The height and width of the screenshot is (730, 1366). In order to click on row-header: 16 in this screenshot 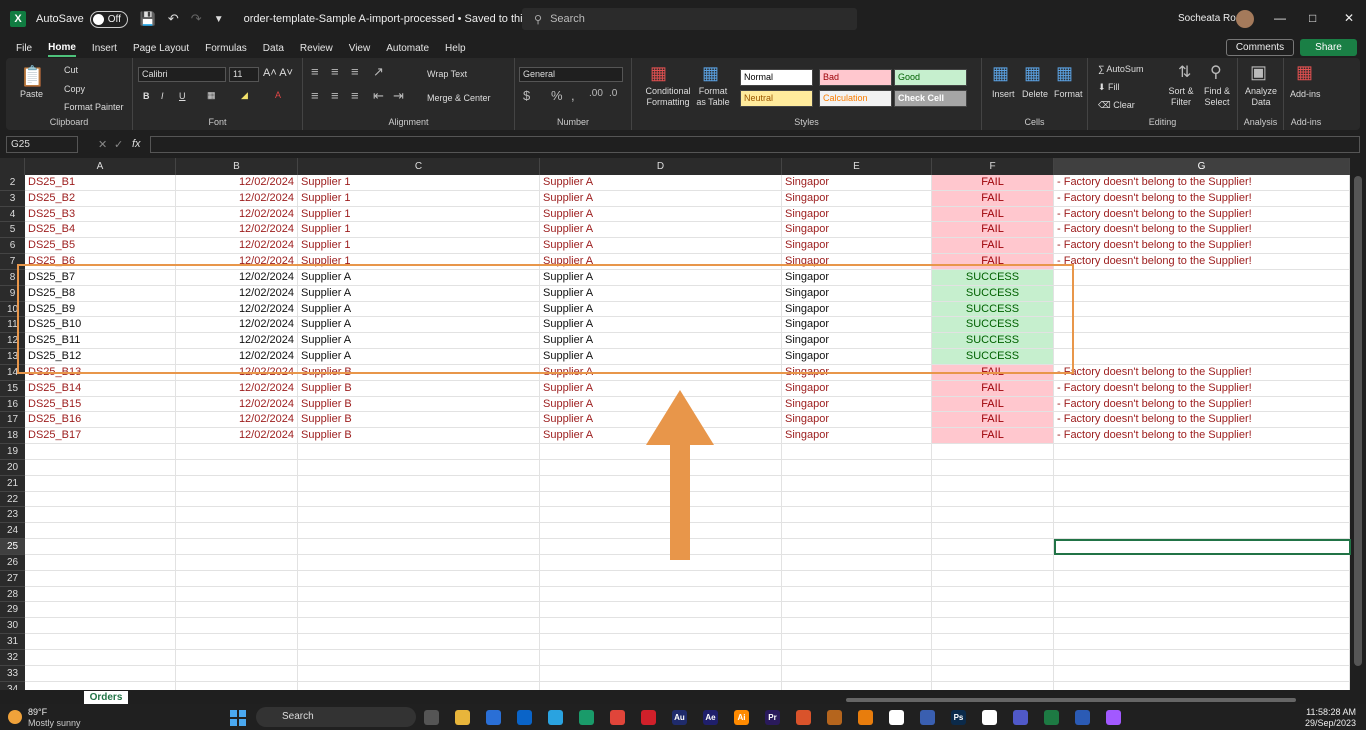, I will do `click(12, 404)`.